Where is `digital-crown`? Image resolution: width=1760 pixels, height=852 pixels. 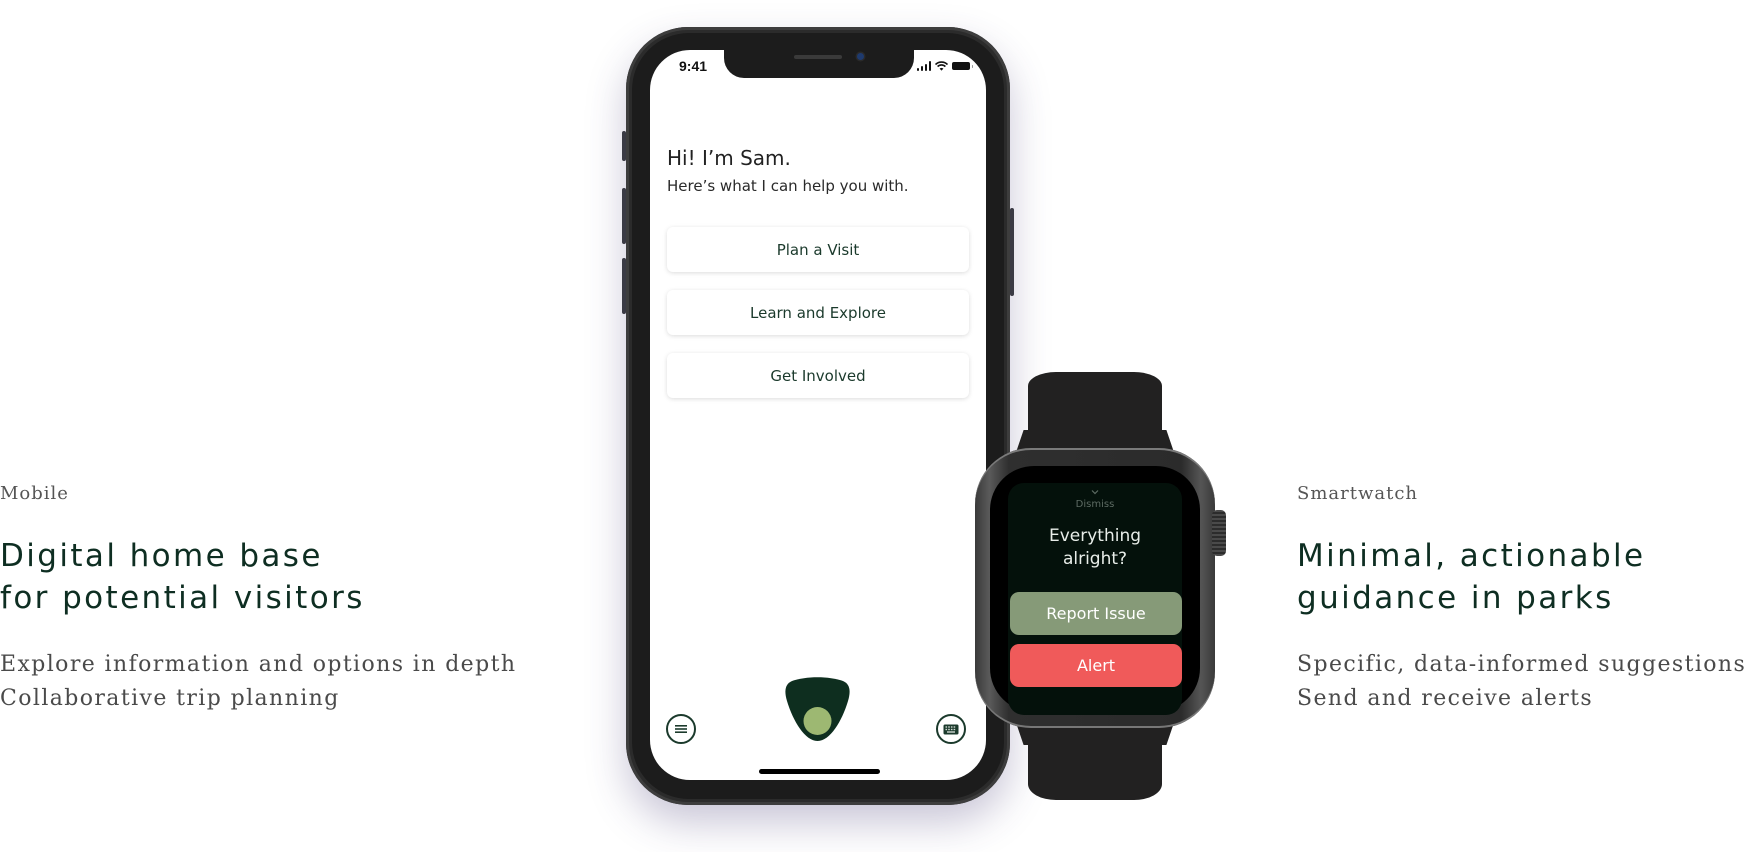 digital-crown is located at coordinates (1219, 533).